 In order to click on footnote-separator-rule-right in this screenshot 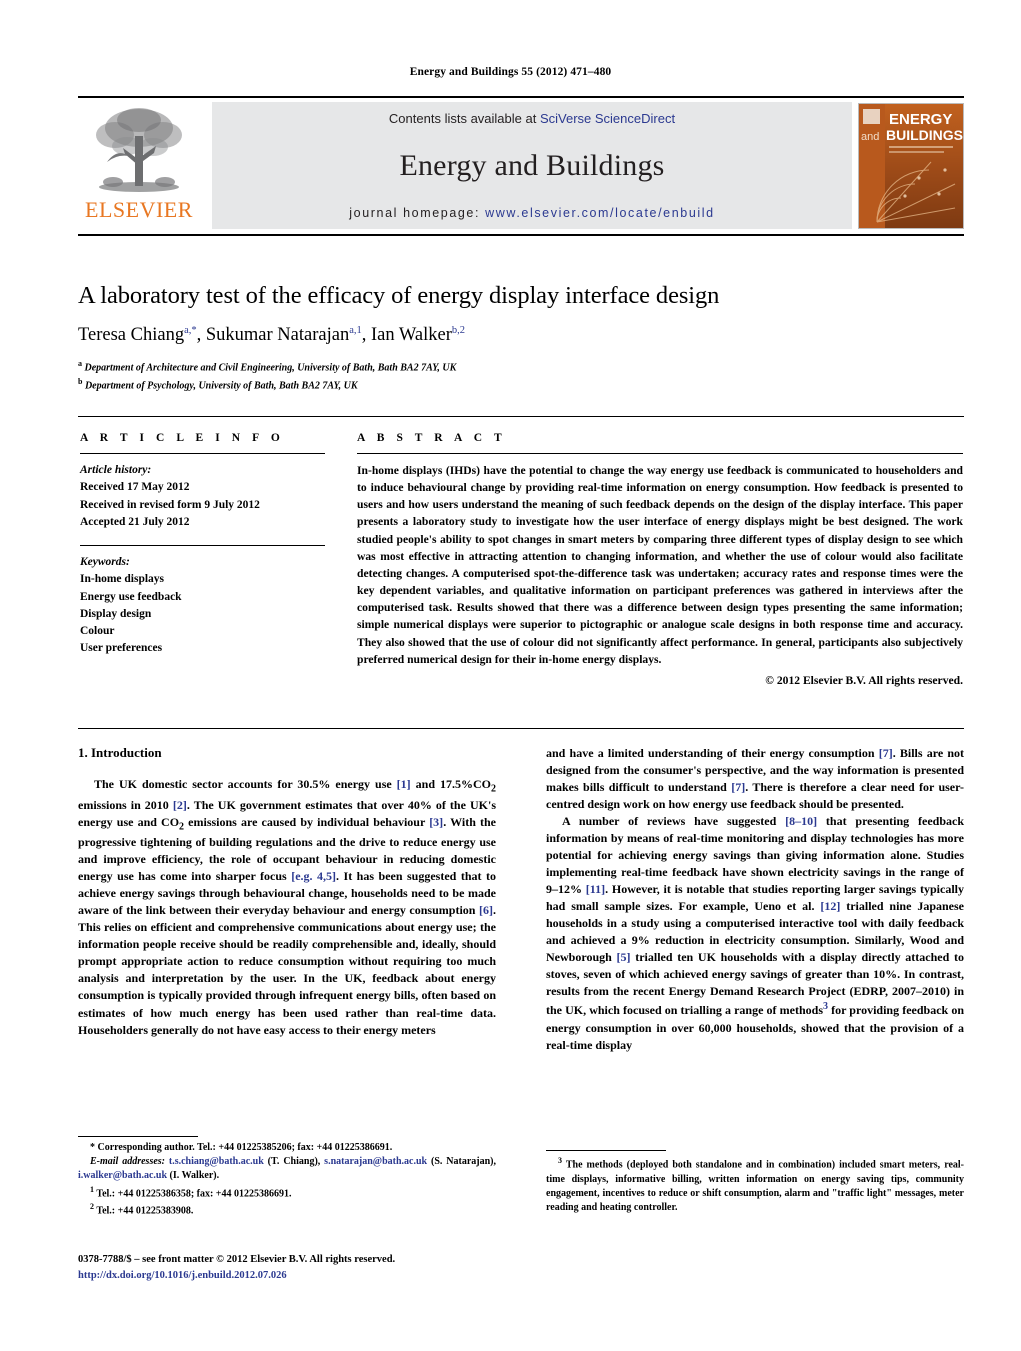, I will do `click(606, 1150)`.